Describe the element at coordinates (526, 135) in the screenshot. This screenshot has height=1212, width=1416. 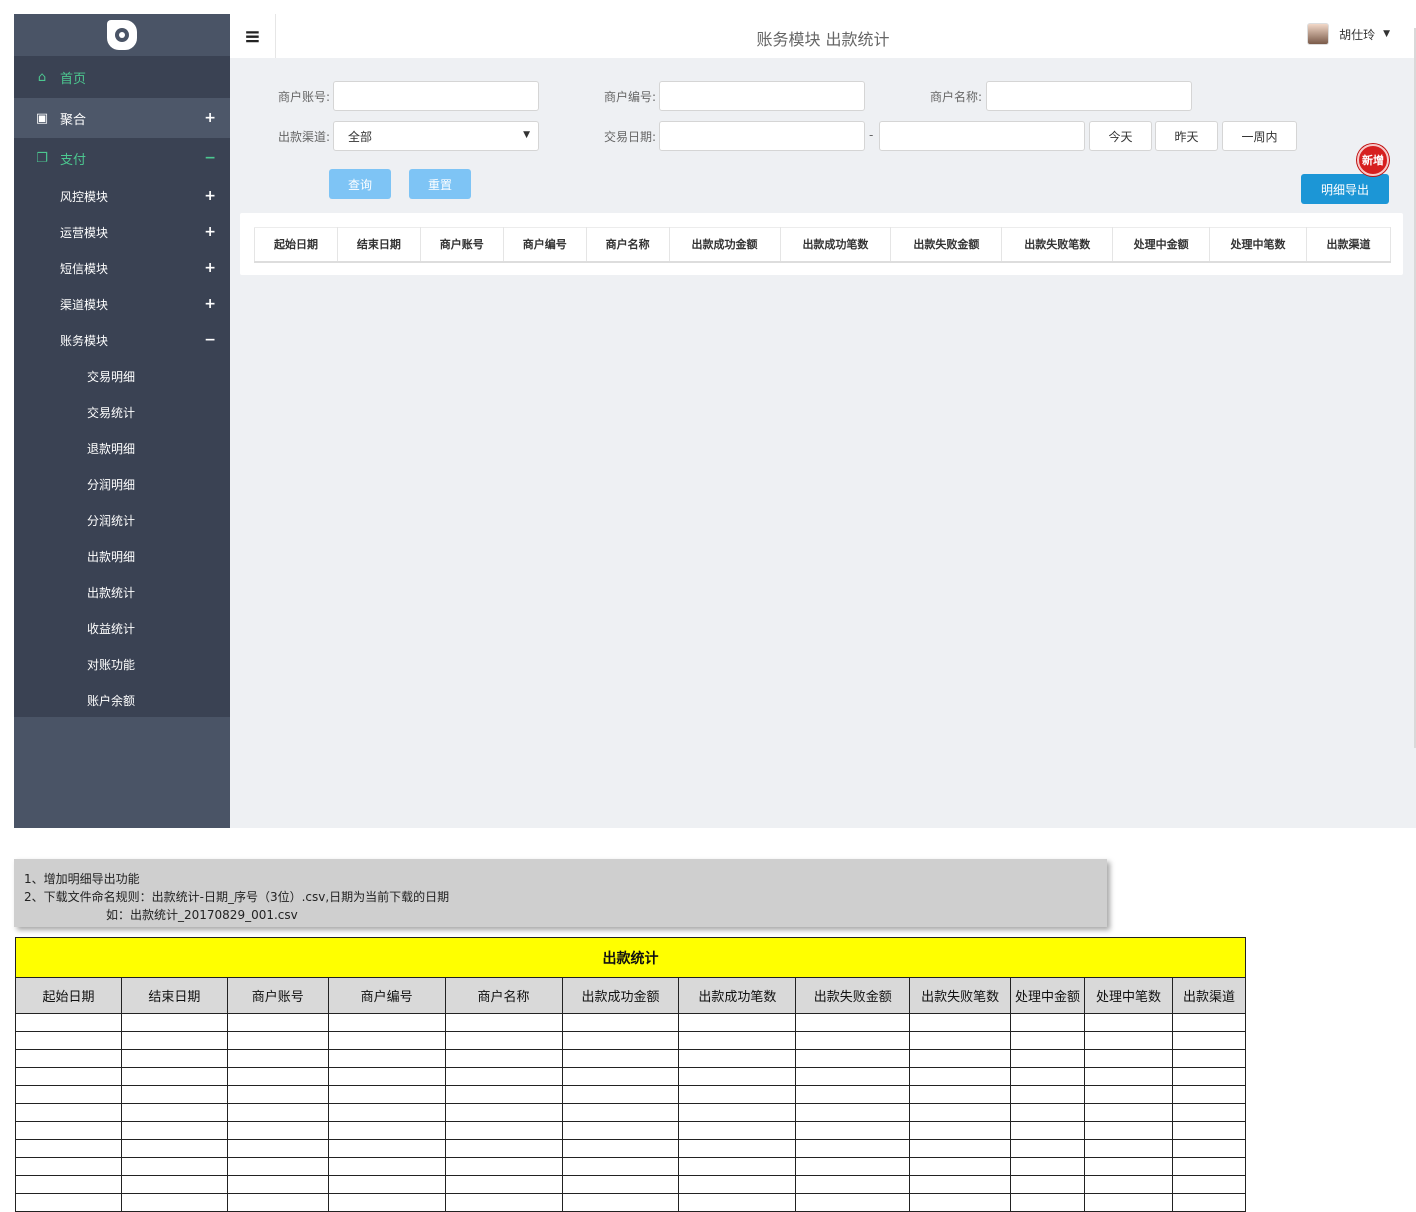
I see `chevron-down-icon: ▼` at that location.